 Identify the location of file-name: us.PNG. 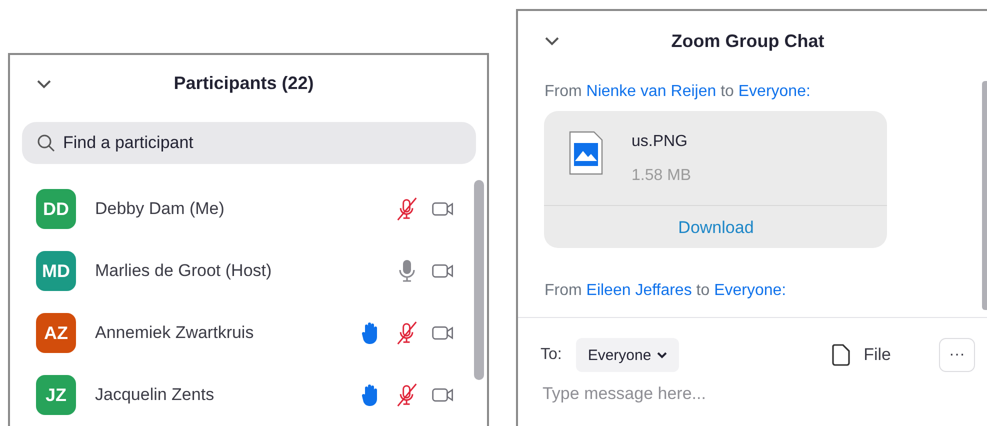
(659, 142).